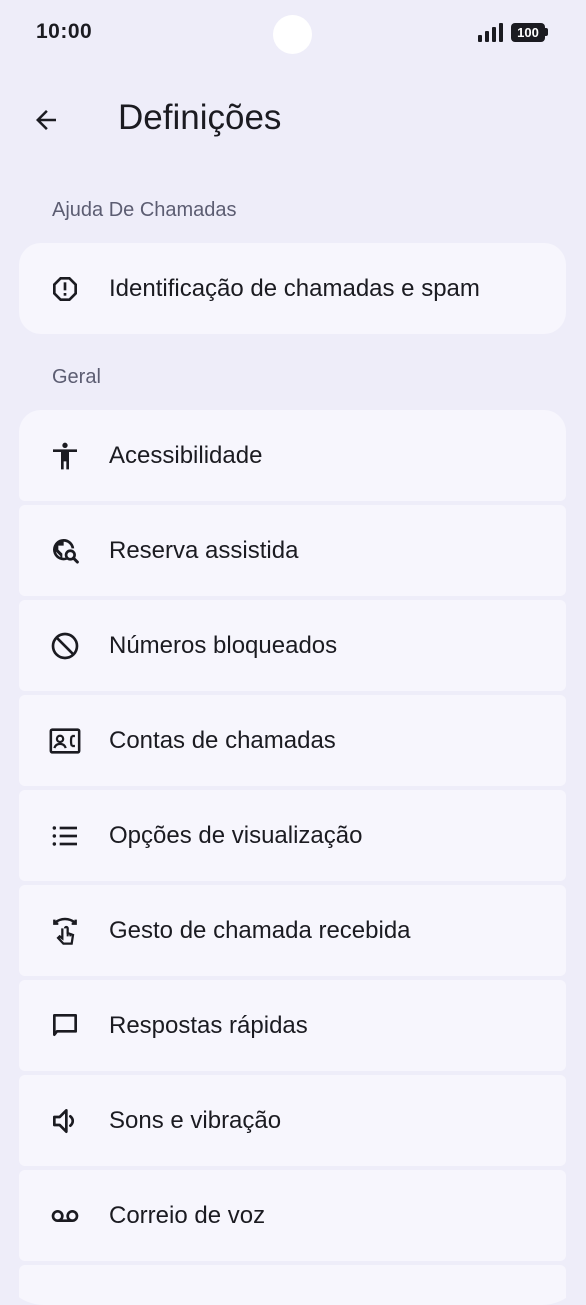 The image size is (586, 1305). What do you see at coordinates (64, 31) in the screenshot?
I see `status-time: 10:00` at bounding box center [64, 31].